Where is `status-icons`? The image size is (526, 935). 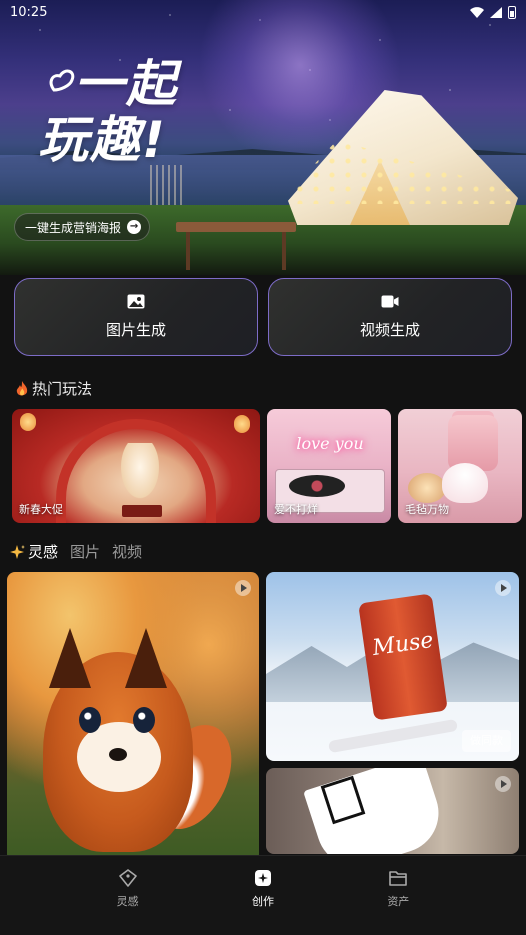
status-icons is located at coordinates (493, 12).